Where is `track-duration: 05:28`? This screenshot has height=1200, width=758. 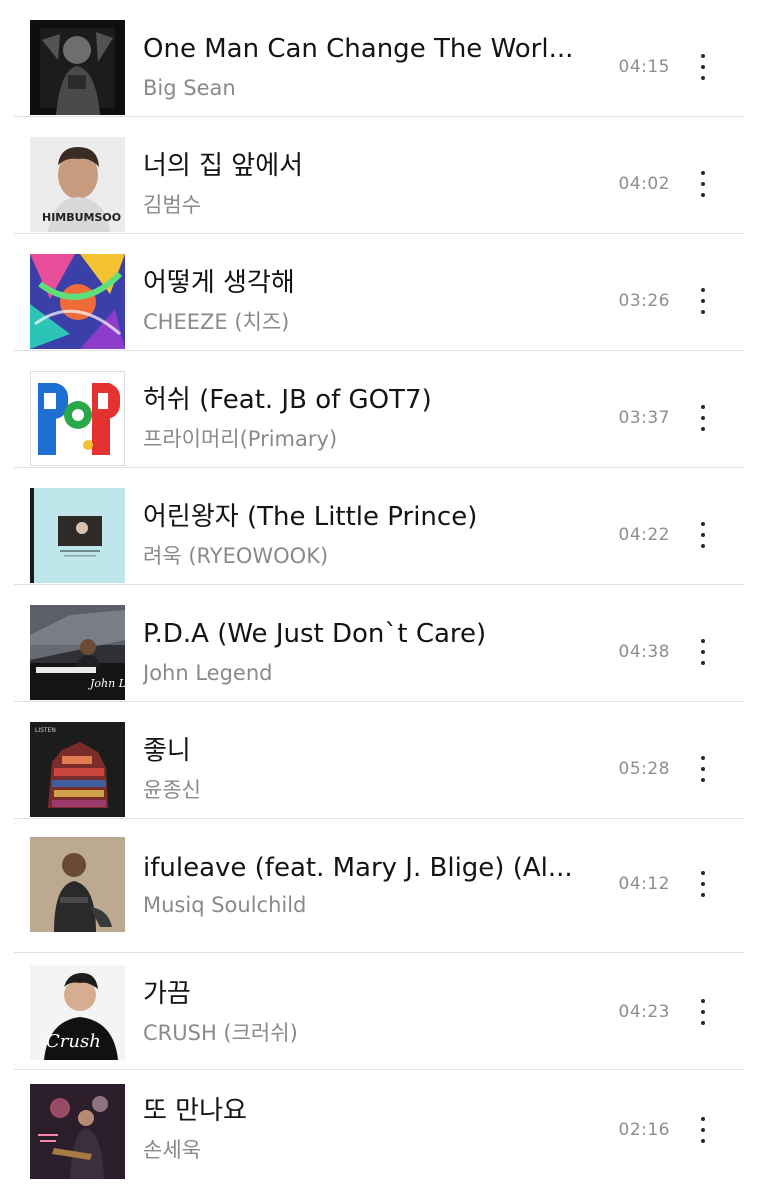 track-duration: 05:28 is located at coordinates (644, 769).